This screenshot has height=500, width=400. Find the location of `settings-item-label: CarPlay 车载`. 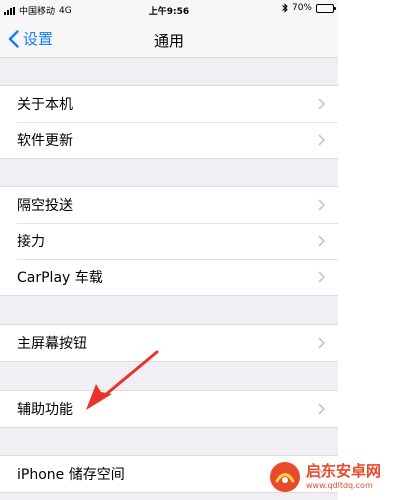

settings-item-label: CarPlay 车载 is located at coordinates (60, 278).